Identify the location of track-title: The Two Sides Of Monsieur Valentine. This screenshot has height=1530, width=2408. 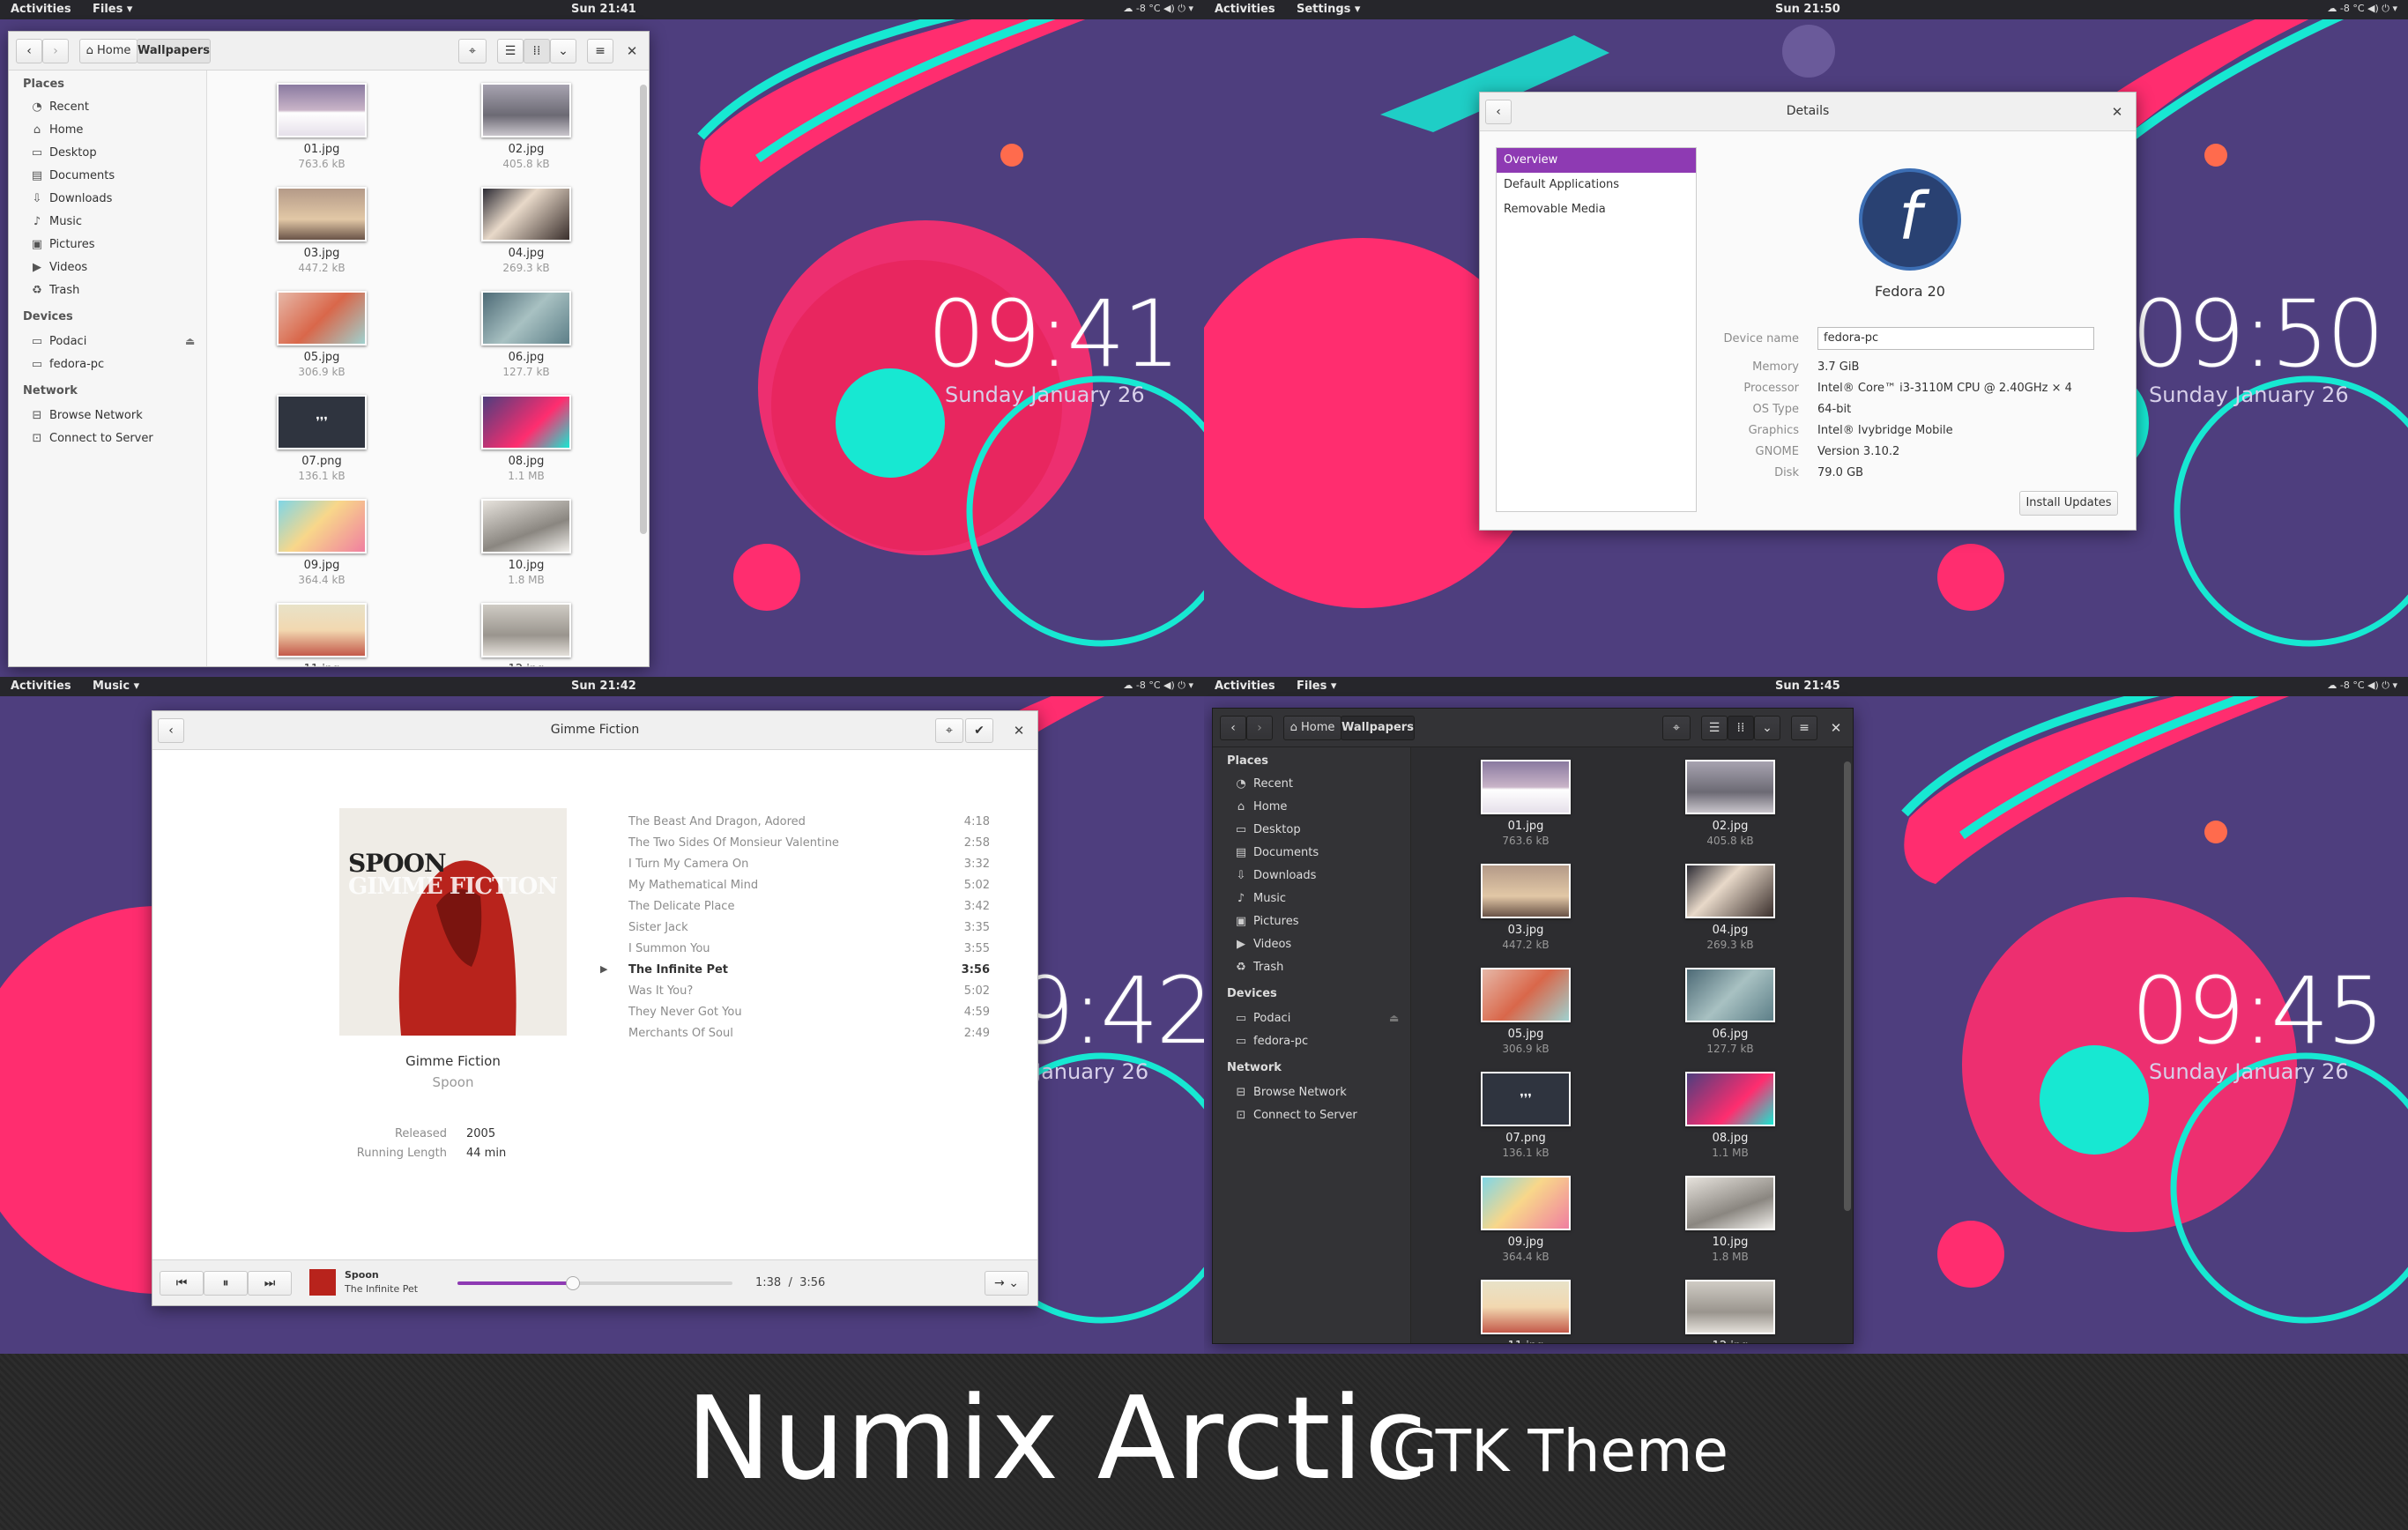
(733, 843).